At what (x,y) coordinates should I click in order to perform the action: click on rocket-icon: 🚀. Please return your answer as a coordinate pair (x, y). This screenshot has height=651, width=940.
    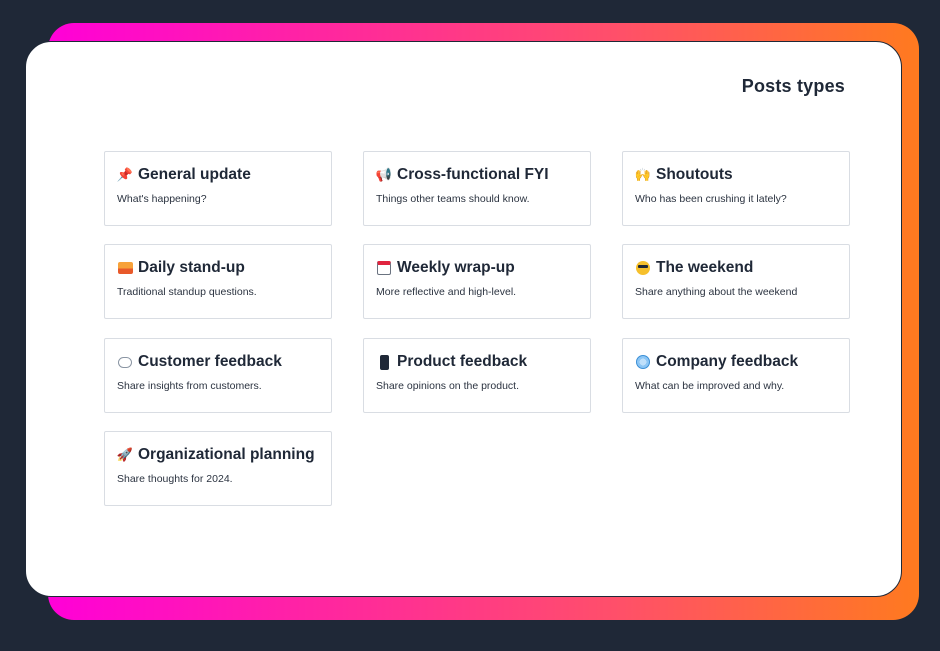
    Looking at the image, I should click on (125, 454).